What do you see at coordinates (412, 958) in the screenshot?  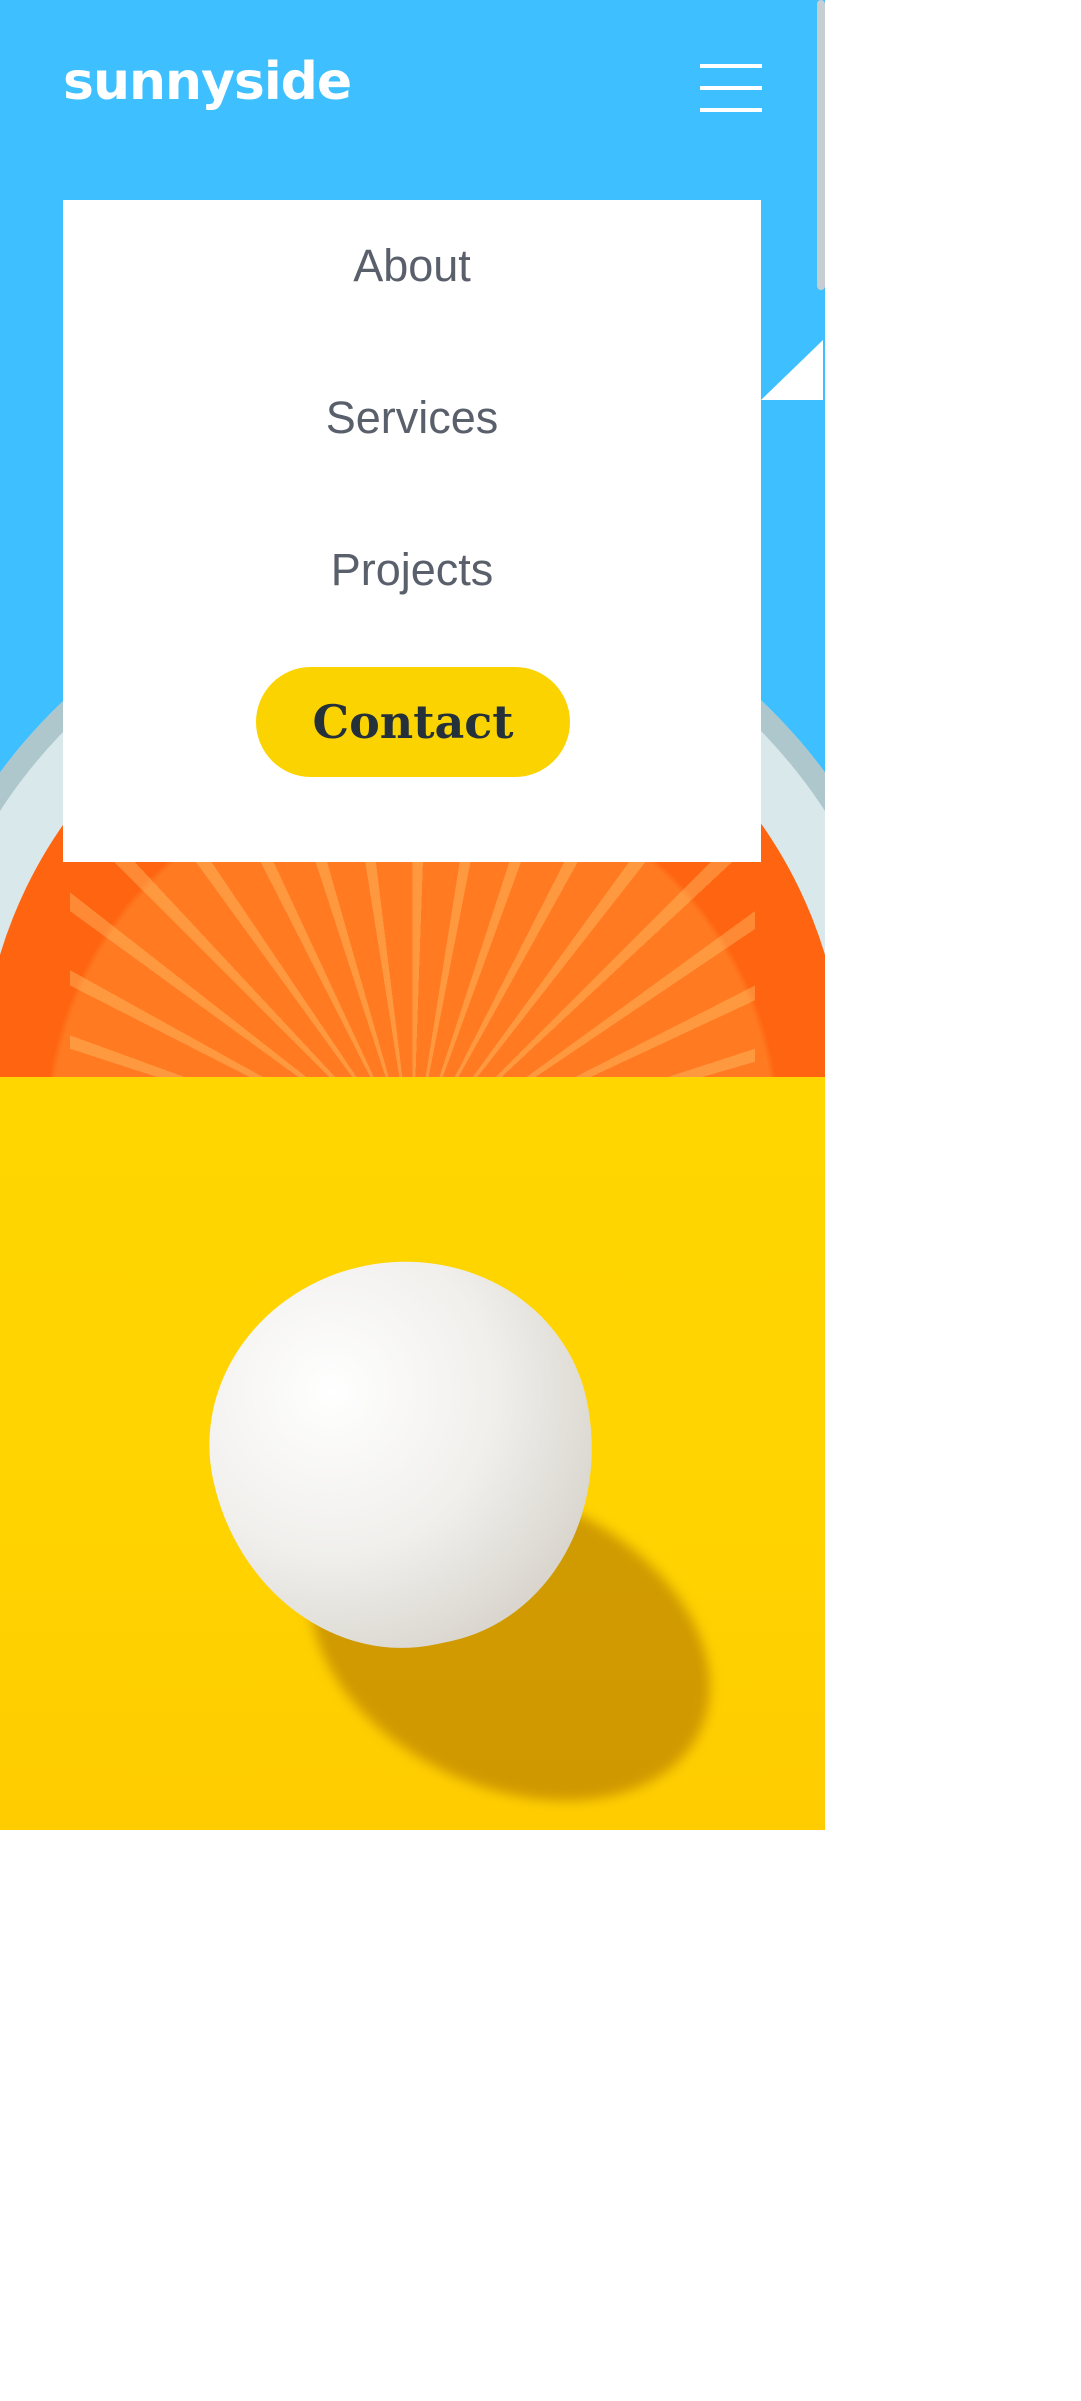 I see `orange-segments-decoration` at bounding box center [412, 958].